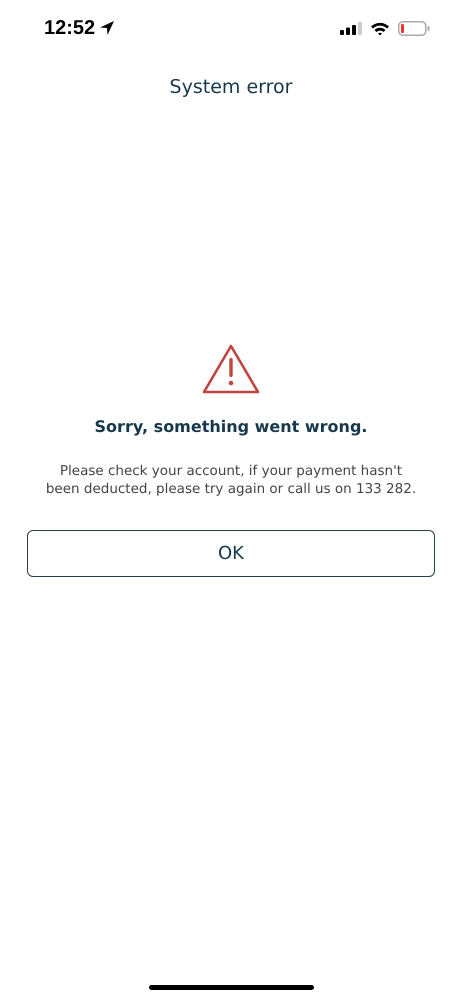  Describe the element at coordinates (414, 28) in the screenshot. I see `battery-icon` at that location.